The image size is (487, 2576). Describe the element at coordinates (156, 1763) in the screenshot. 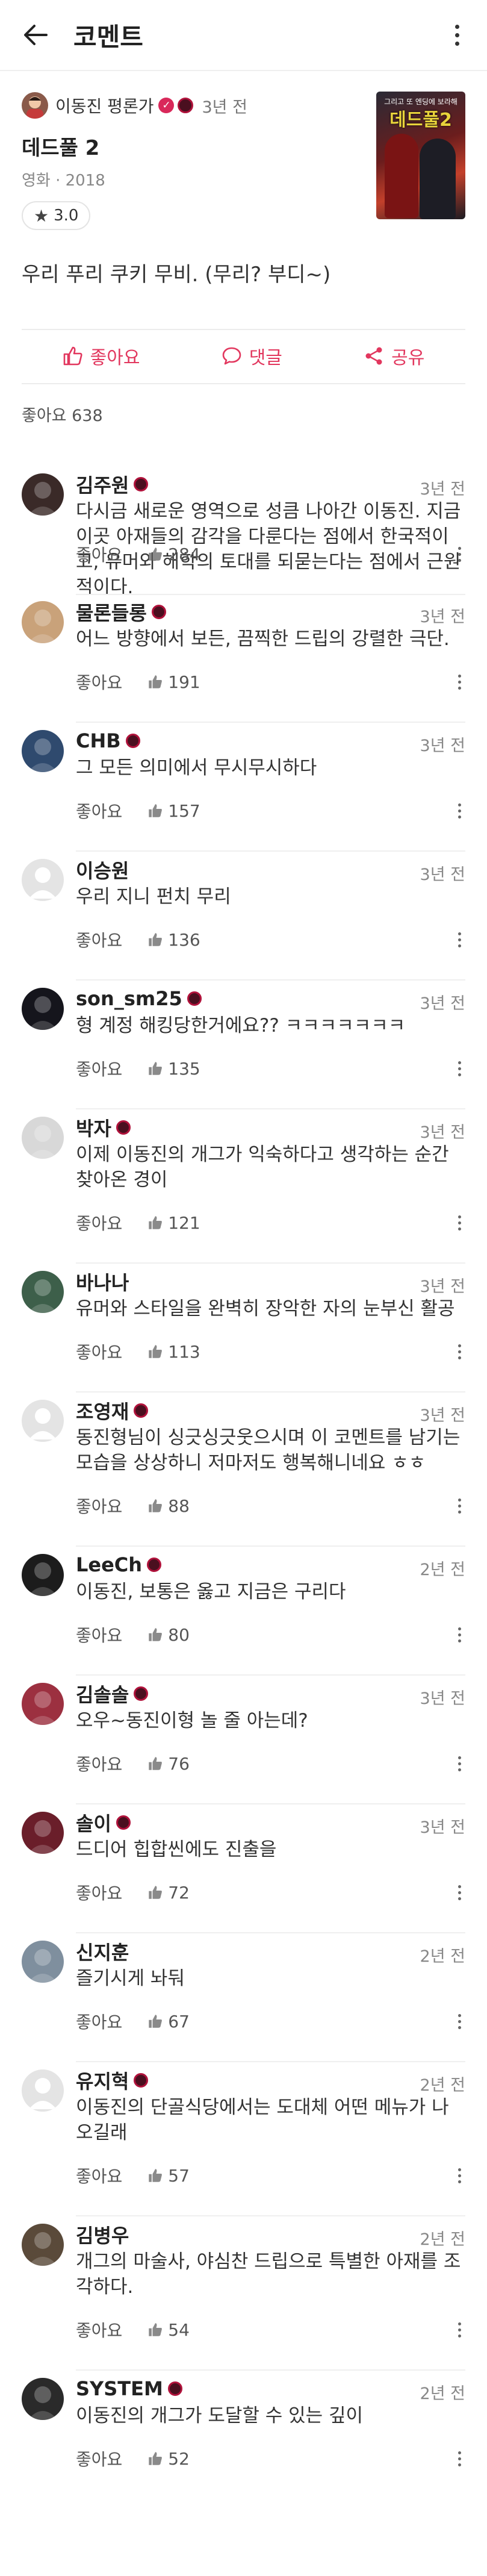

I see `thumbs-up-icon` at that location.